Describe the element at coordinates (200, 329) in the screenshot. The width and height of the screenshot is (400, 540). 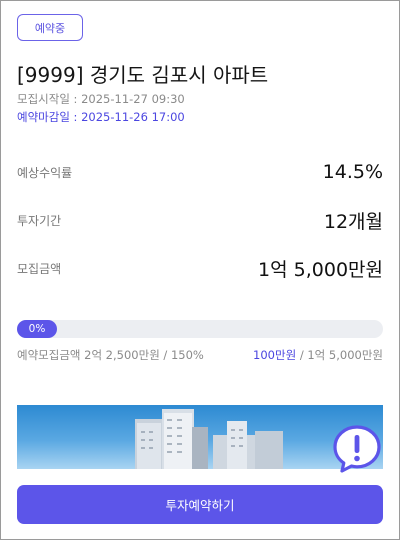
I see `funding-progress-bar: 0%` at that location.